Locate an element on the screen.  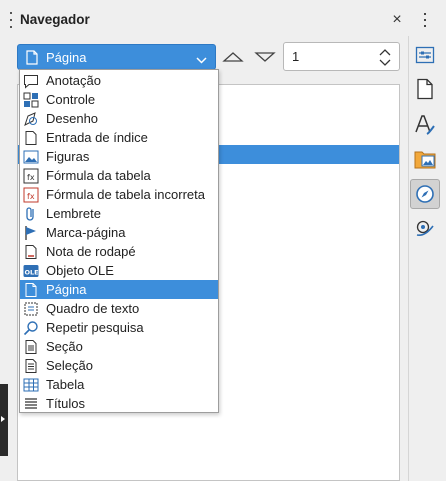
spin-down-icon is located at coordinates (385, 63).